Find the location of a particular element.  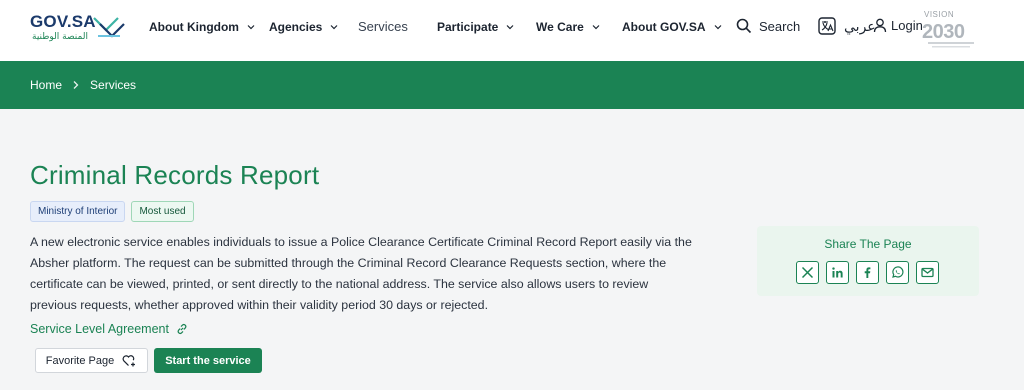

nav-agencies: Agencies is located at coordinates (303, 27).